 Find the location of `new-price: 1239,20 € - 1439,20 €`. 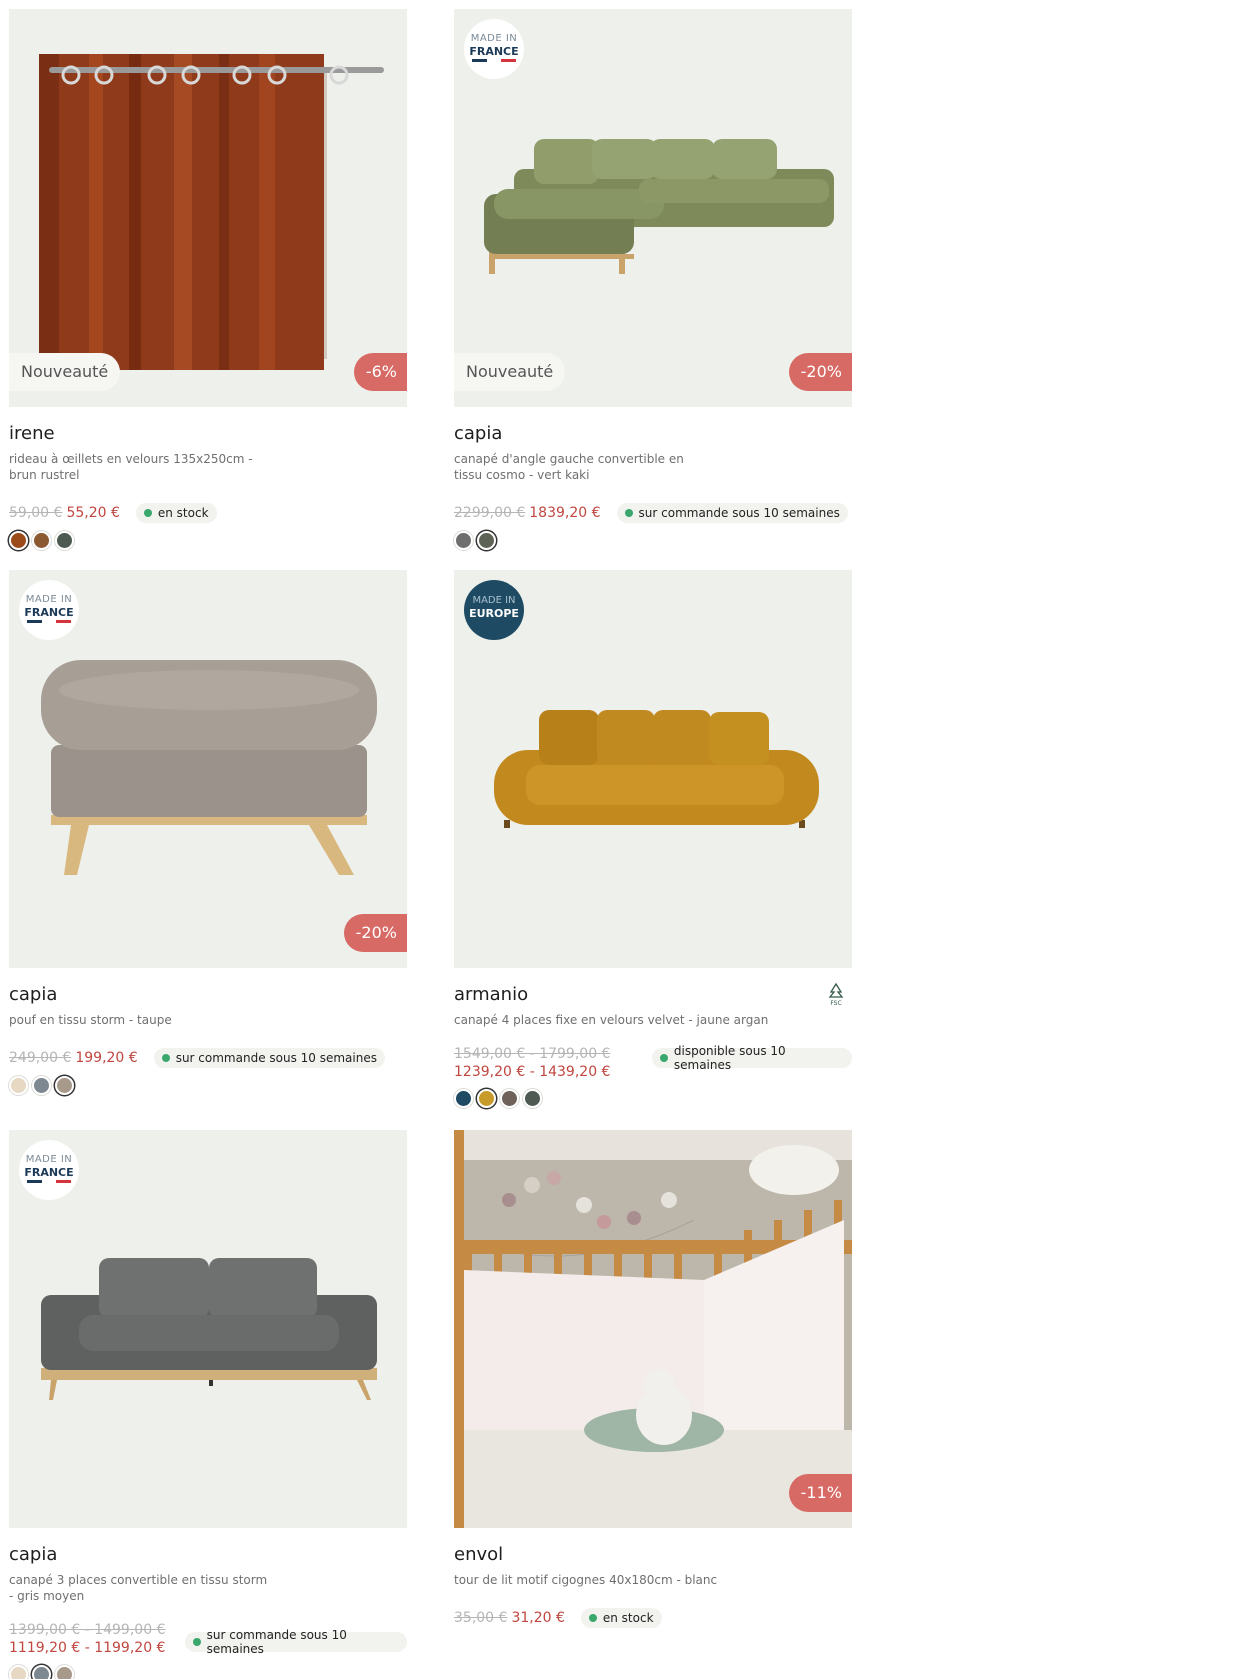

new-price: 1239,20 € - 1439,20 € is located at coordinates (532, 1072).